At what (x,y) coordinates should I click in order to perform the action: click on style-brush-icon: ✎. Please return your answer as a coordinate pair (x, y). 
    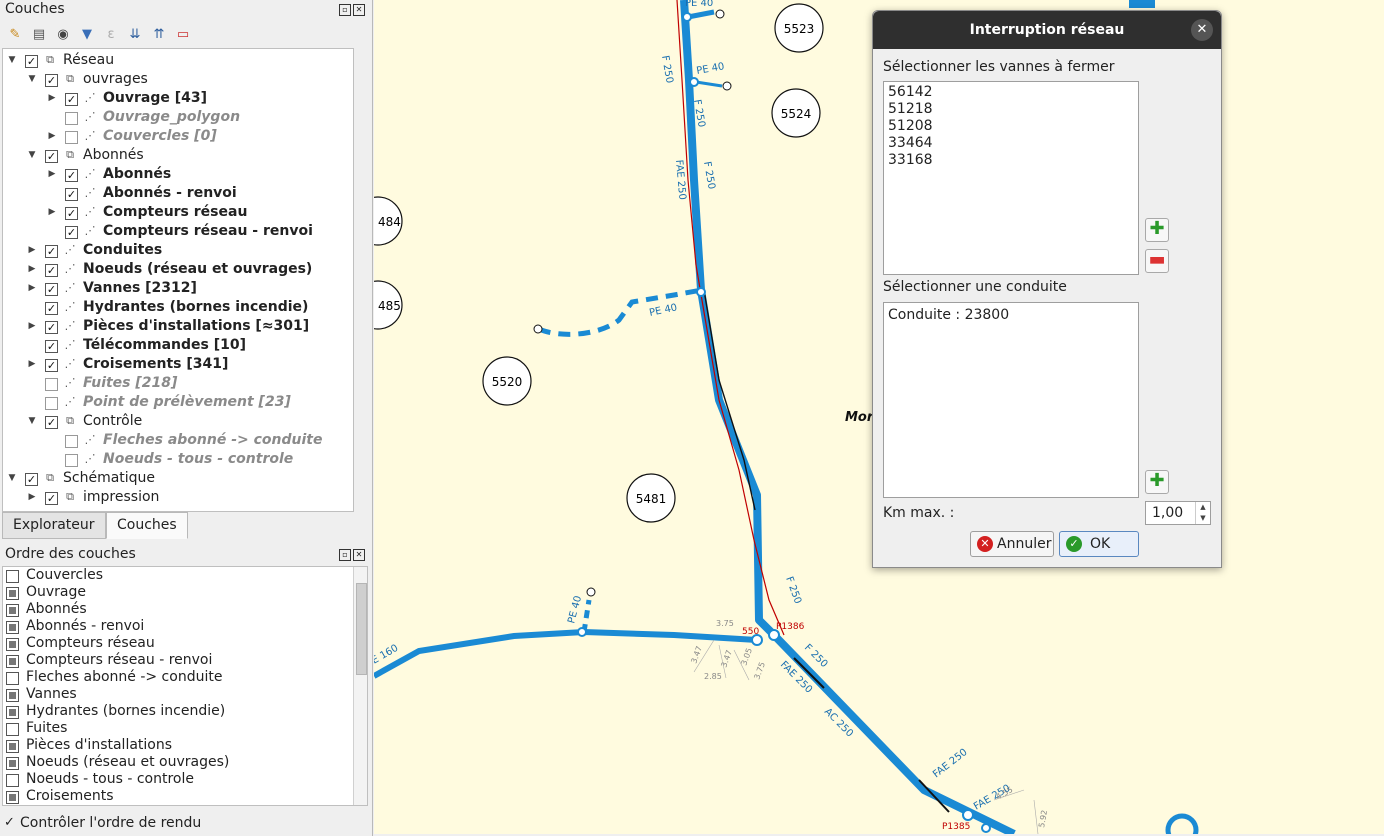
    Looking at the image, I should click on (15, 34).